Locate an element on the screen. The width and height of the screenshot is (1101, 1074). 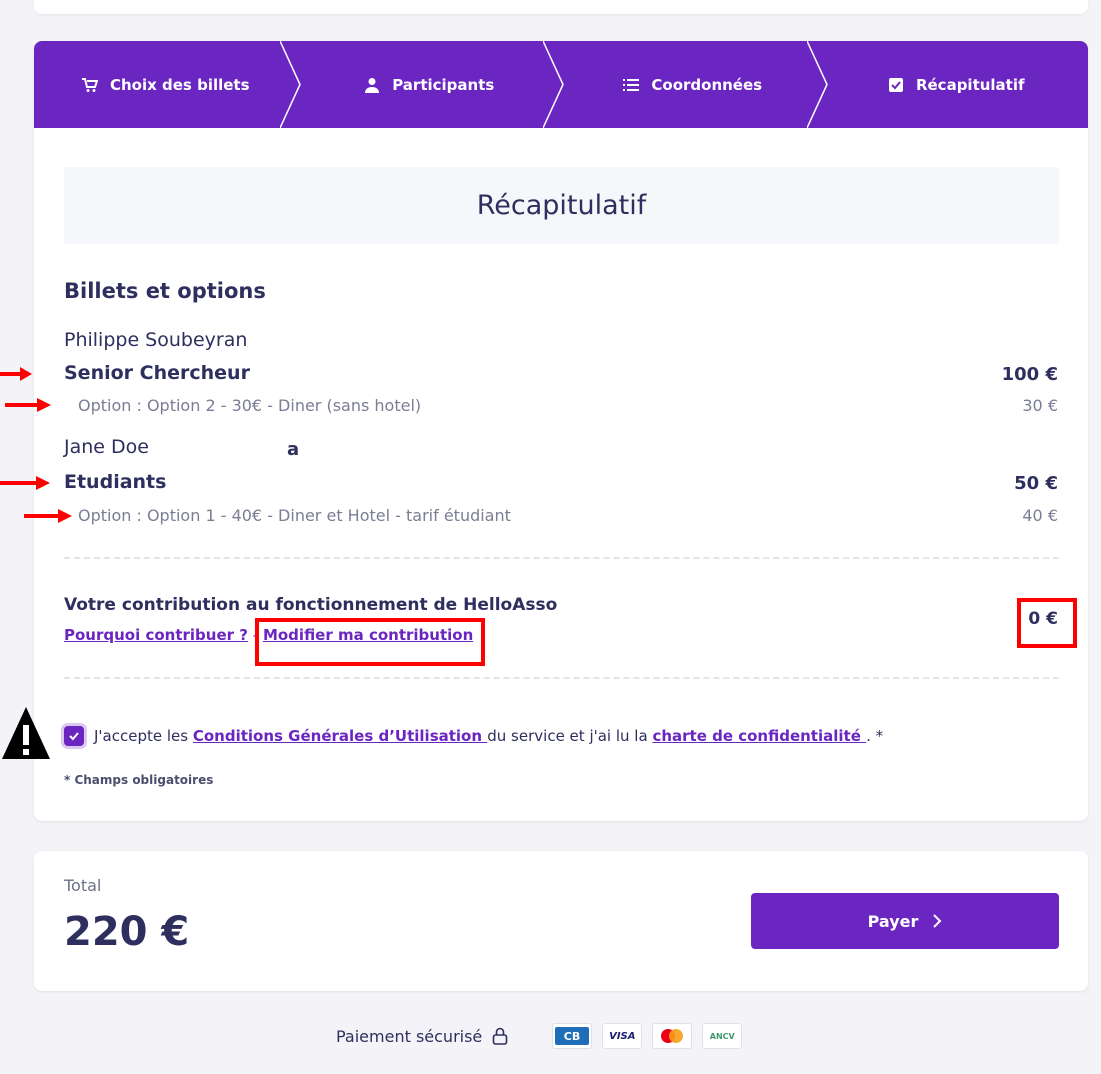
required-fields-note: * Champs obligatoires is located at coordinates (139, 780).